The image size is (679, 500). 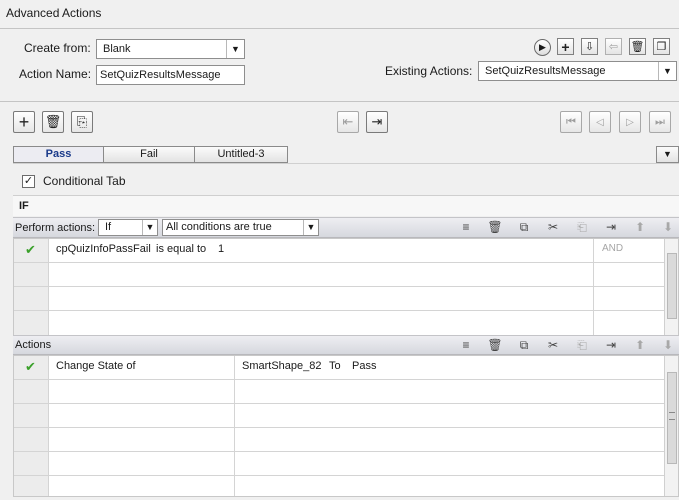 I want to click on action-state: Pass, so click(x=364, y=366).